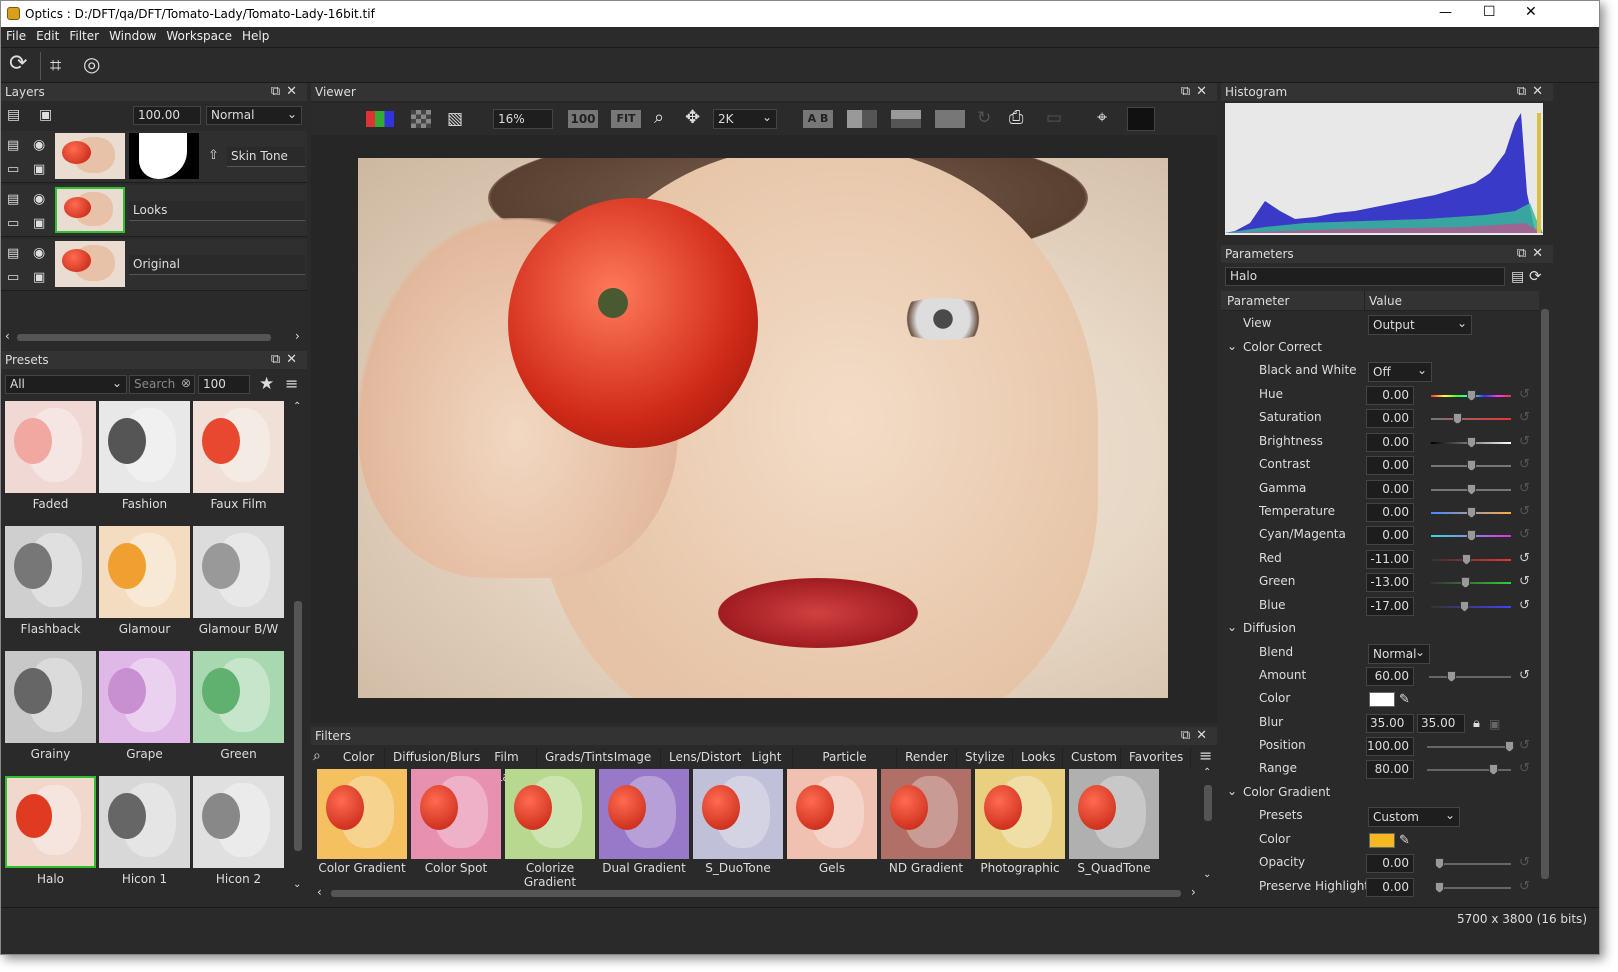 This screenshot has height=972, width=1618. What do you see at coordinates (13, 200) in the screenshot?
I see `layer-settings-icon: ▤` at bounding box center [13, 200].